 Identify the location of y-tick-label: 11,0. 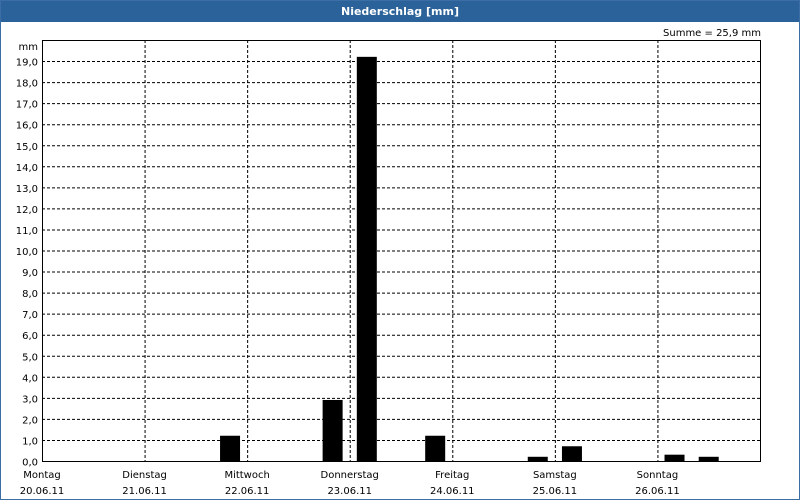
(27, 231).